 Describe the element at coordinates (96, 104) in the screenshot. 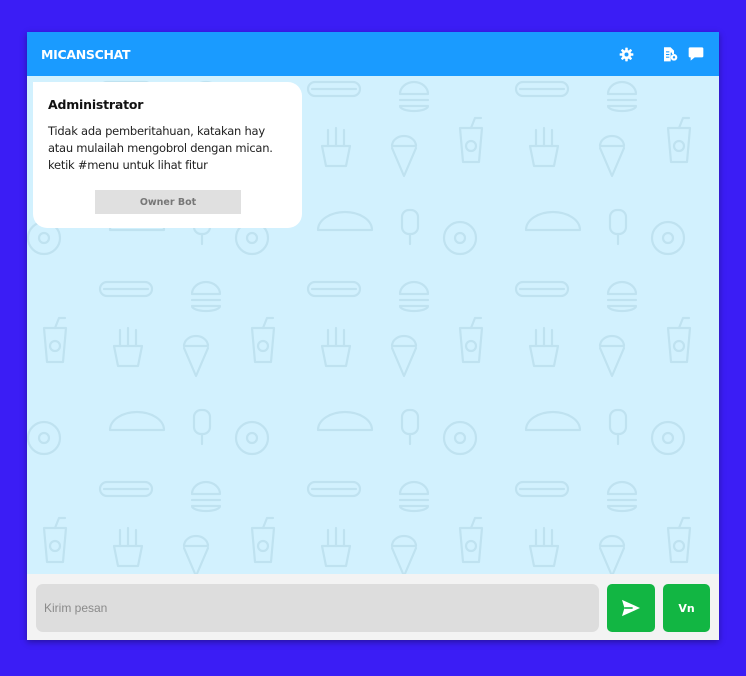

I see `message-sender: Administrator` at that location.